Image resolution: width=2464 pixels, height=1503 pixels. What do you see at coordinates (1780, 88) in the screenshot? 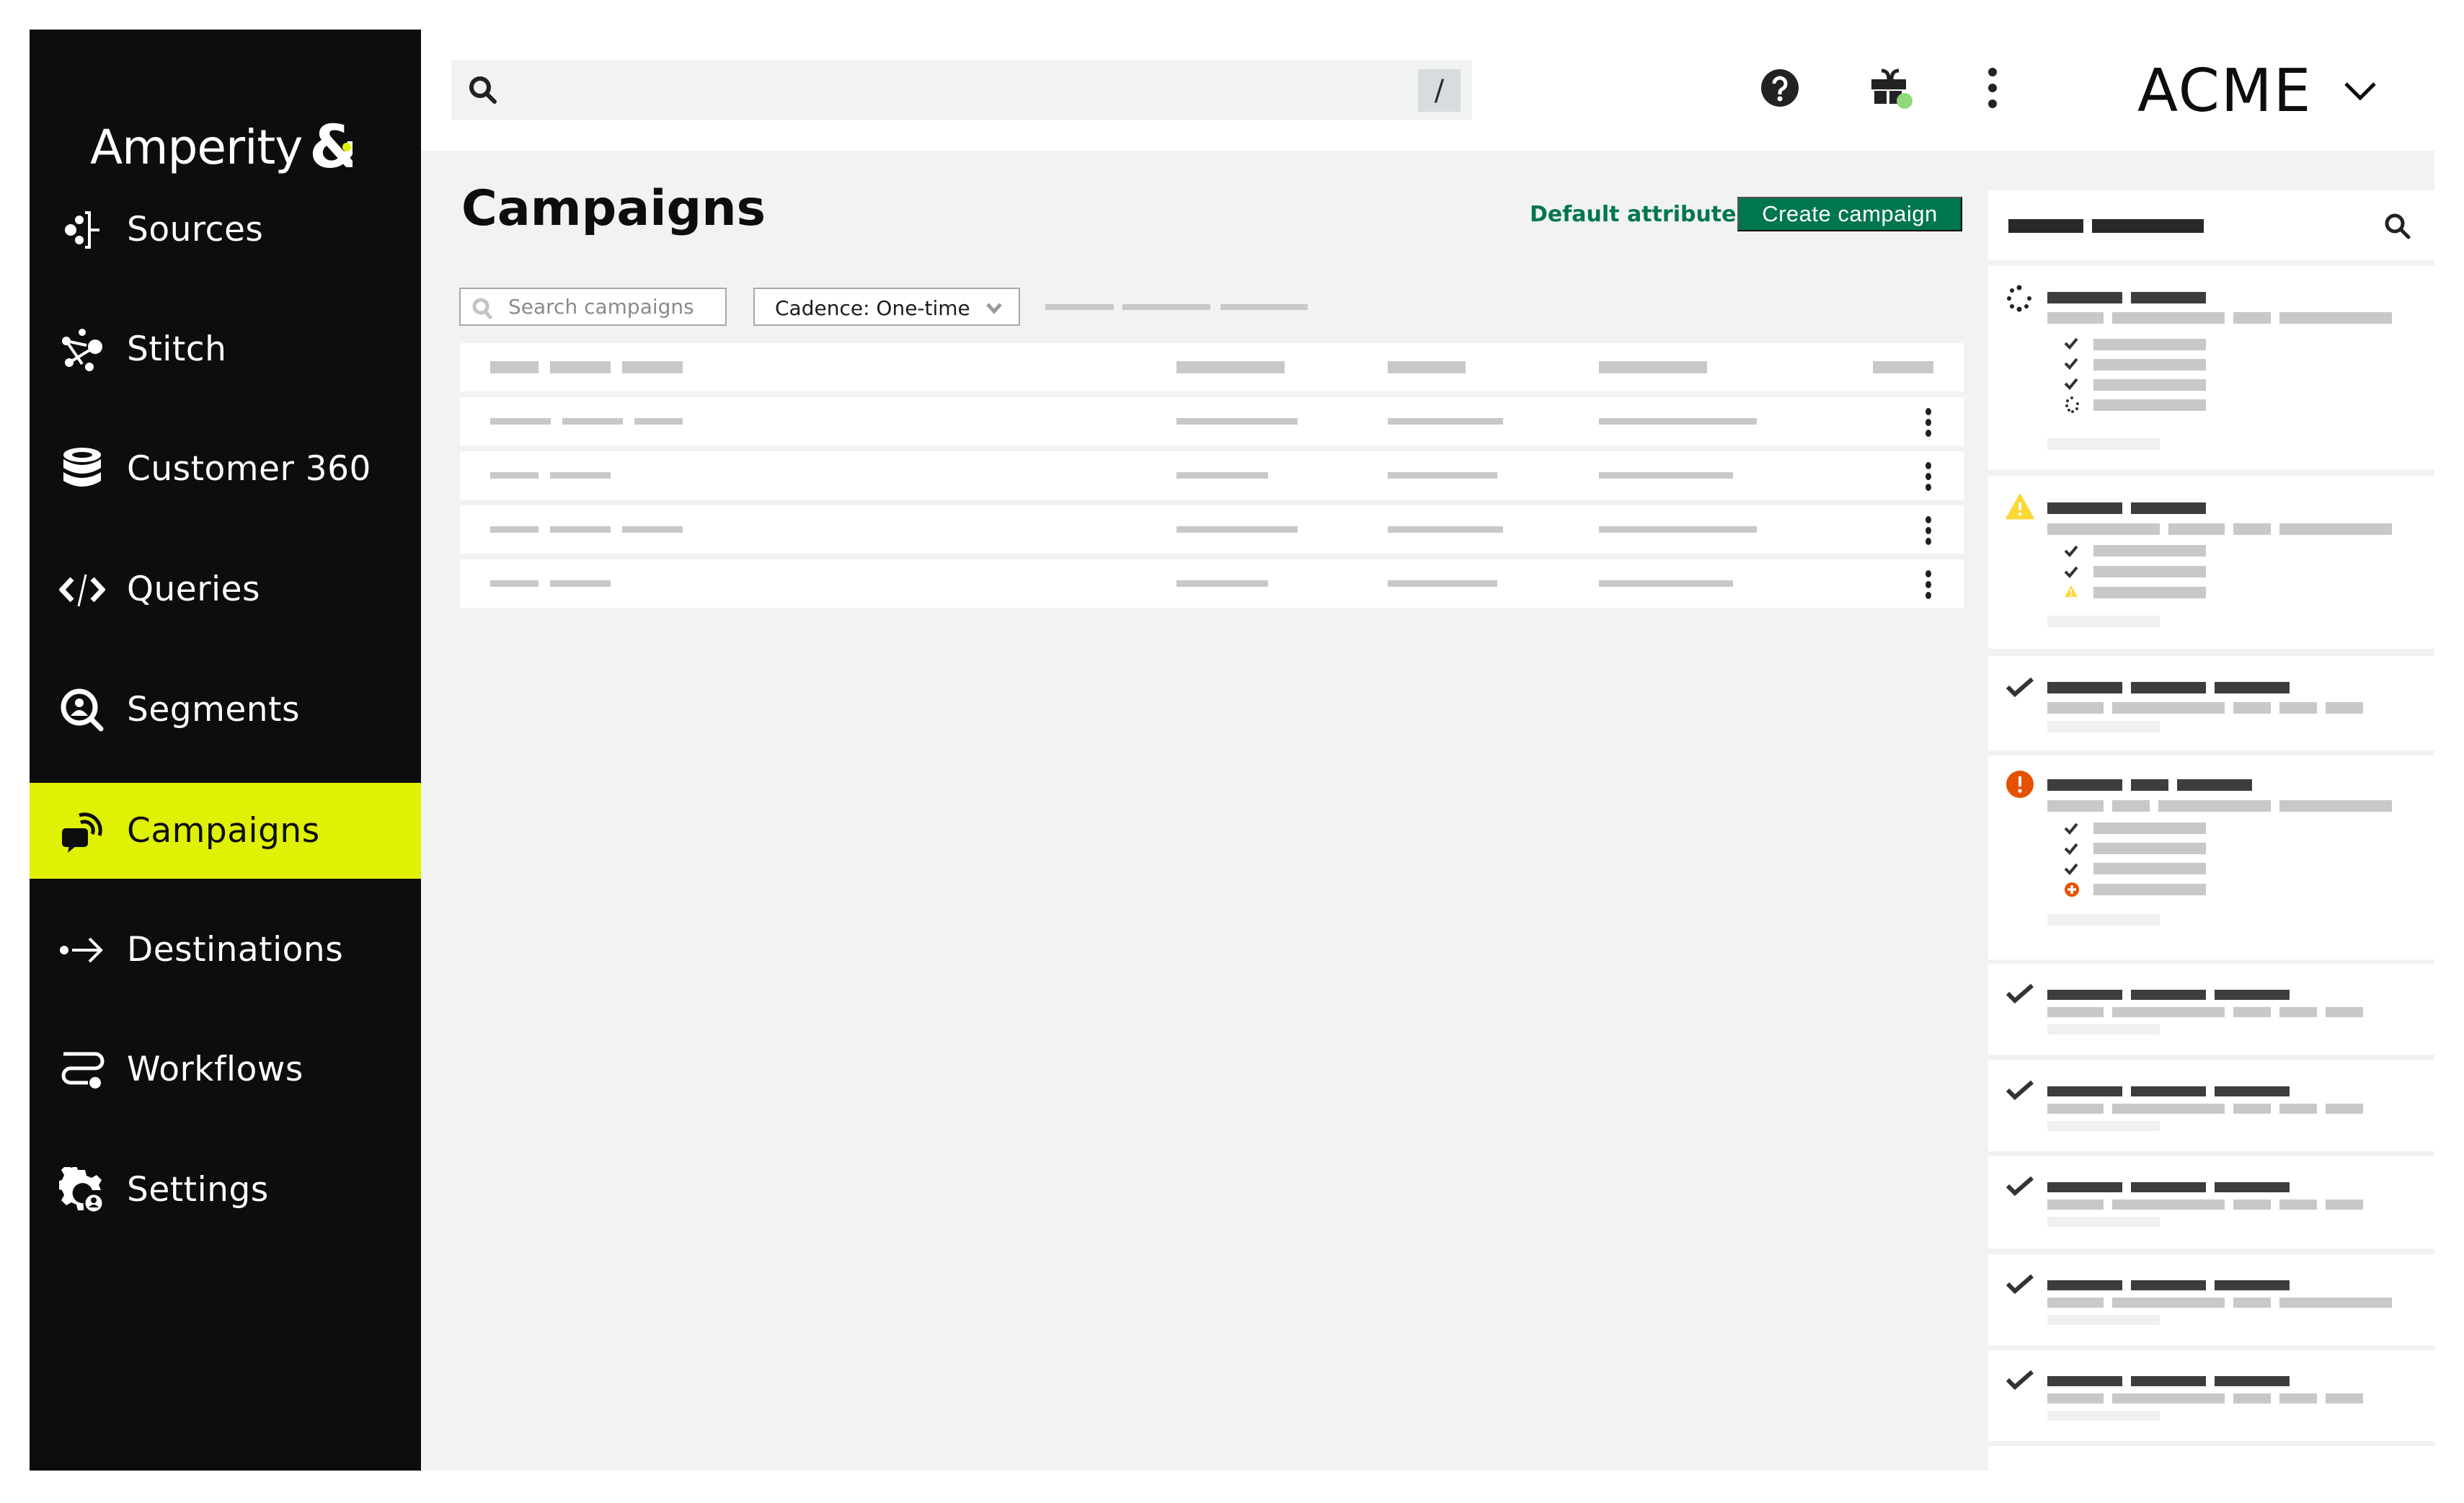
I see `help-button` at bounding box center [1780, 88].